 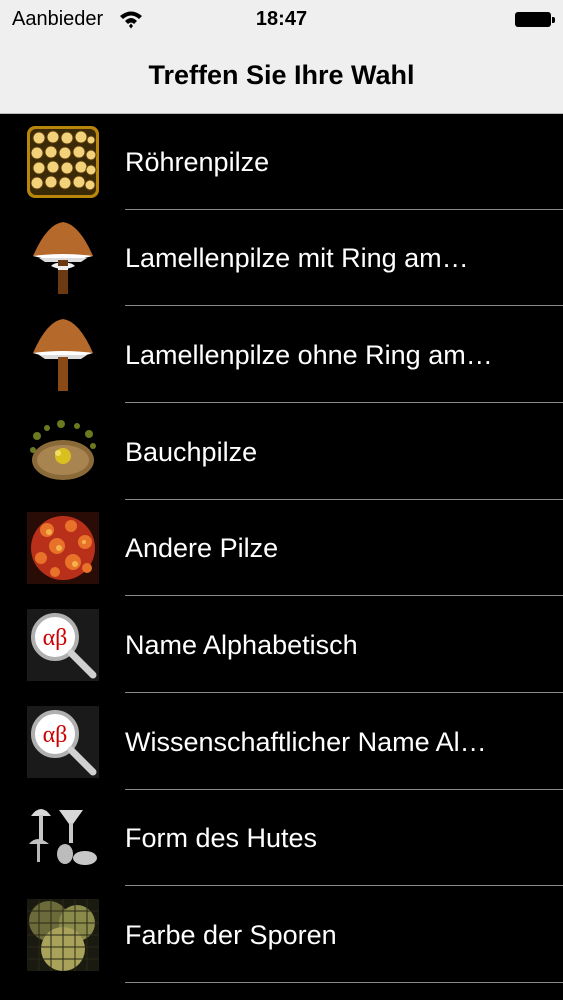 What do you see at coordinates (63, 355) in the screenshot?
I see `gilled-mushroom-no-ring-icon` at bounding box center [63, 355].